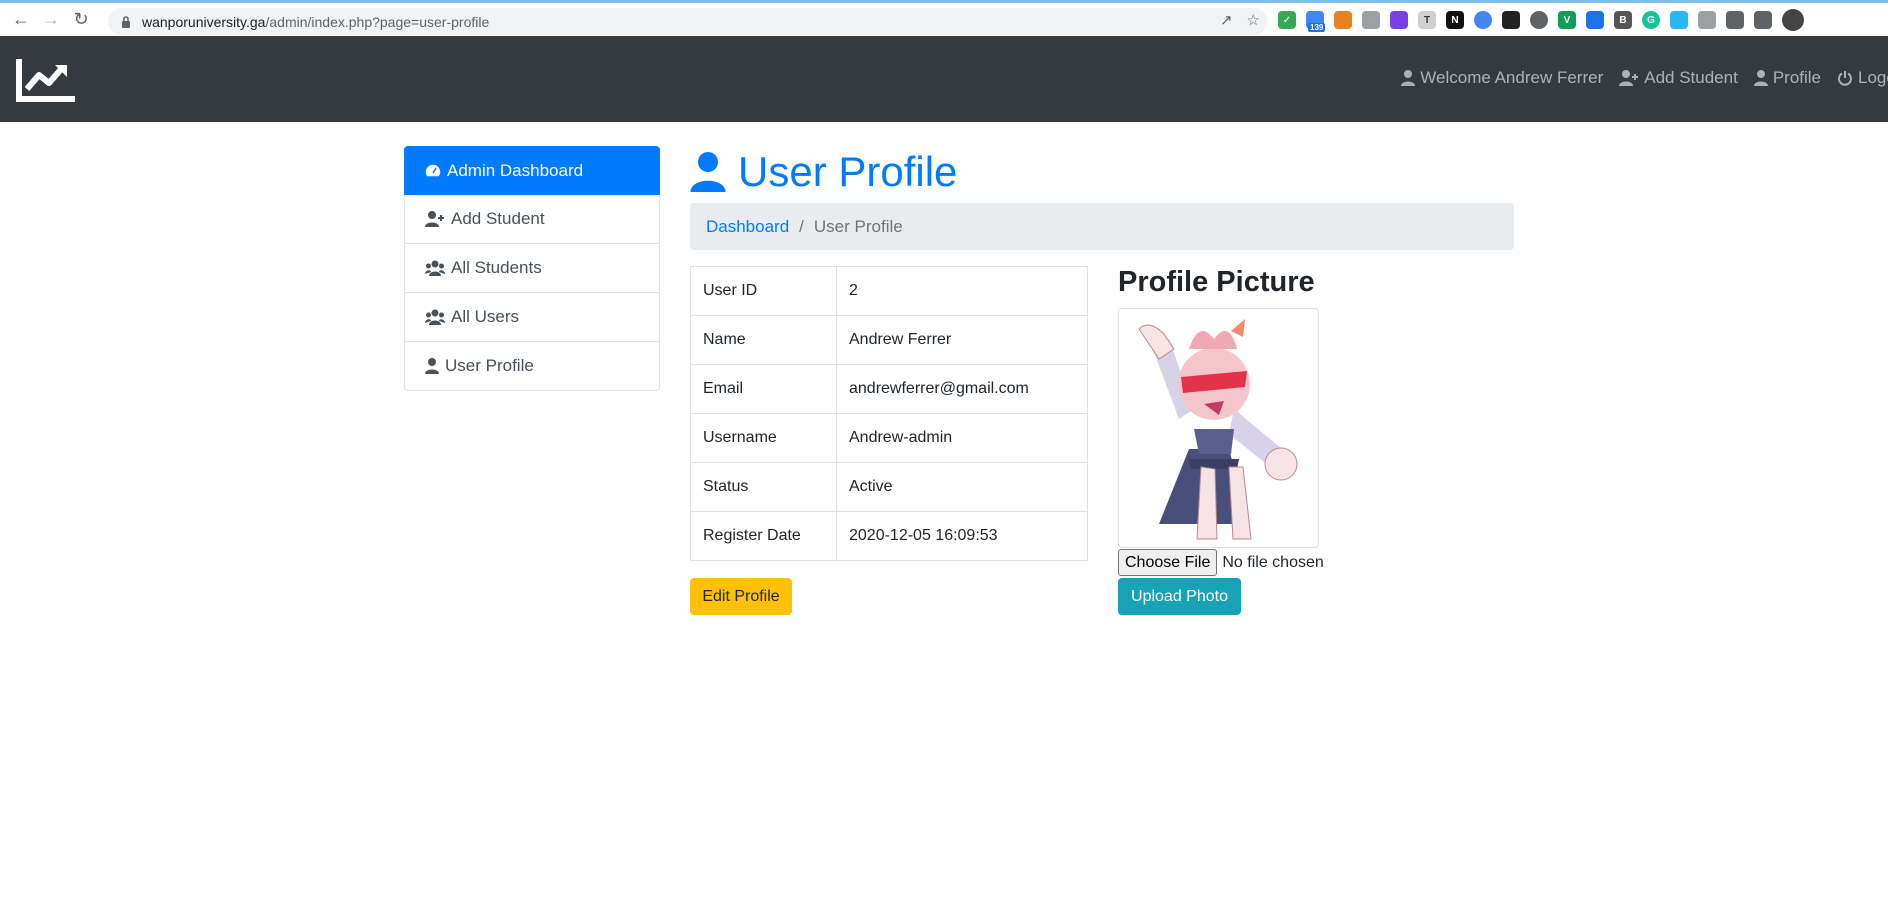 The height and width of the screenshot is (918, 1888). Describe the element at coordinates (498, 218) in the screenshot. I see `sidebar-item-label: Add Student` at that location.